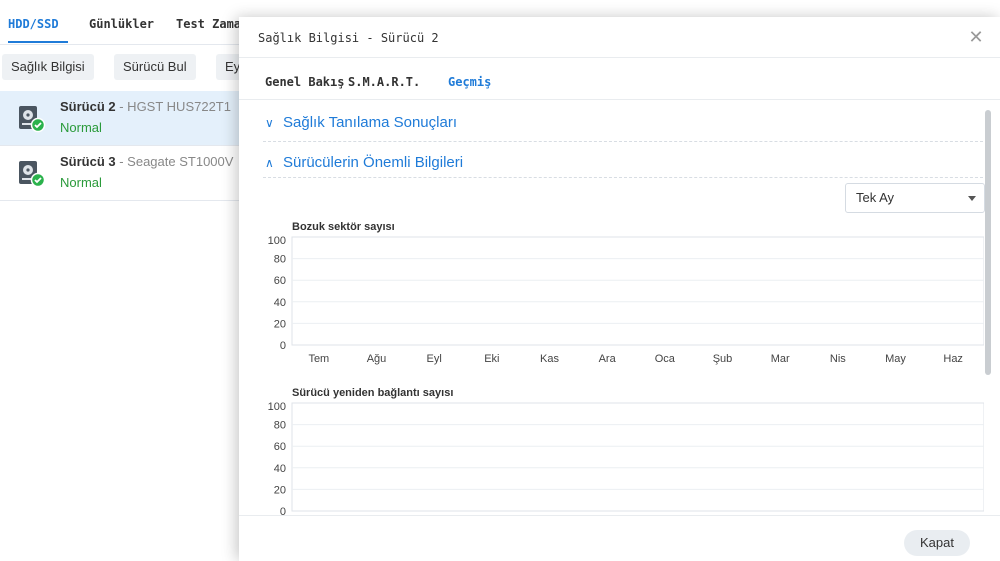  I want to click on drive-name: Sürücü 3, so click(88, 161).